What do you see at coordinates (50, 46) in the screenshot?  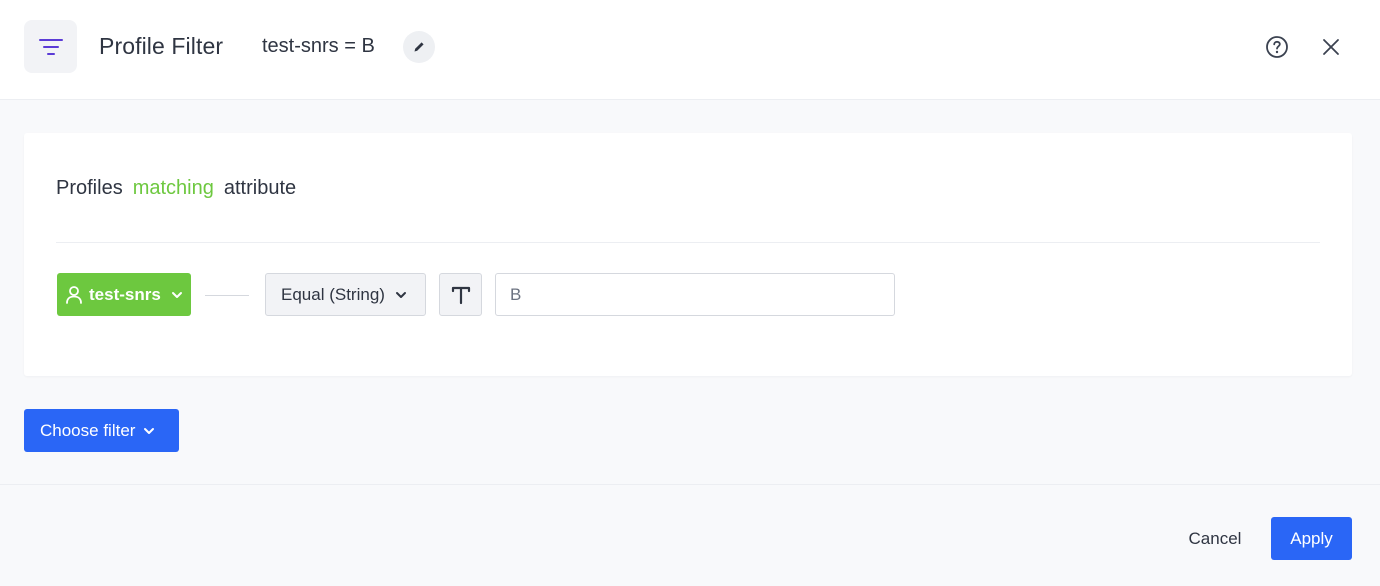 I see `filter-icon` at bounding box center [50, 46].